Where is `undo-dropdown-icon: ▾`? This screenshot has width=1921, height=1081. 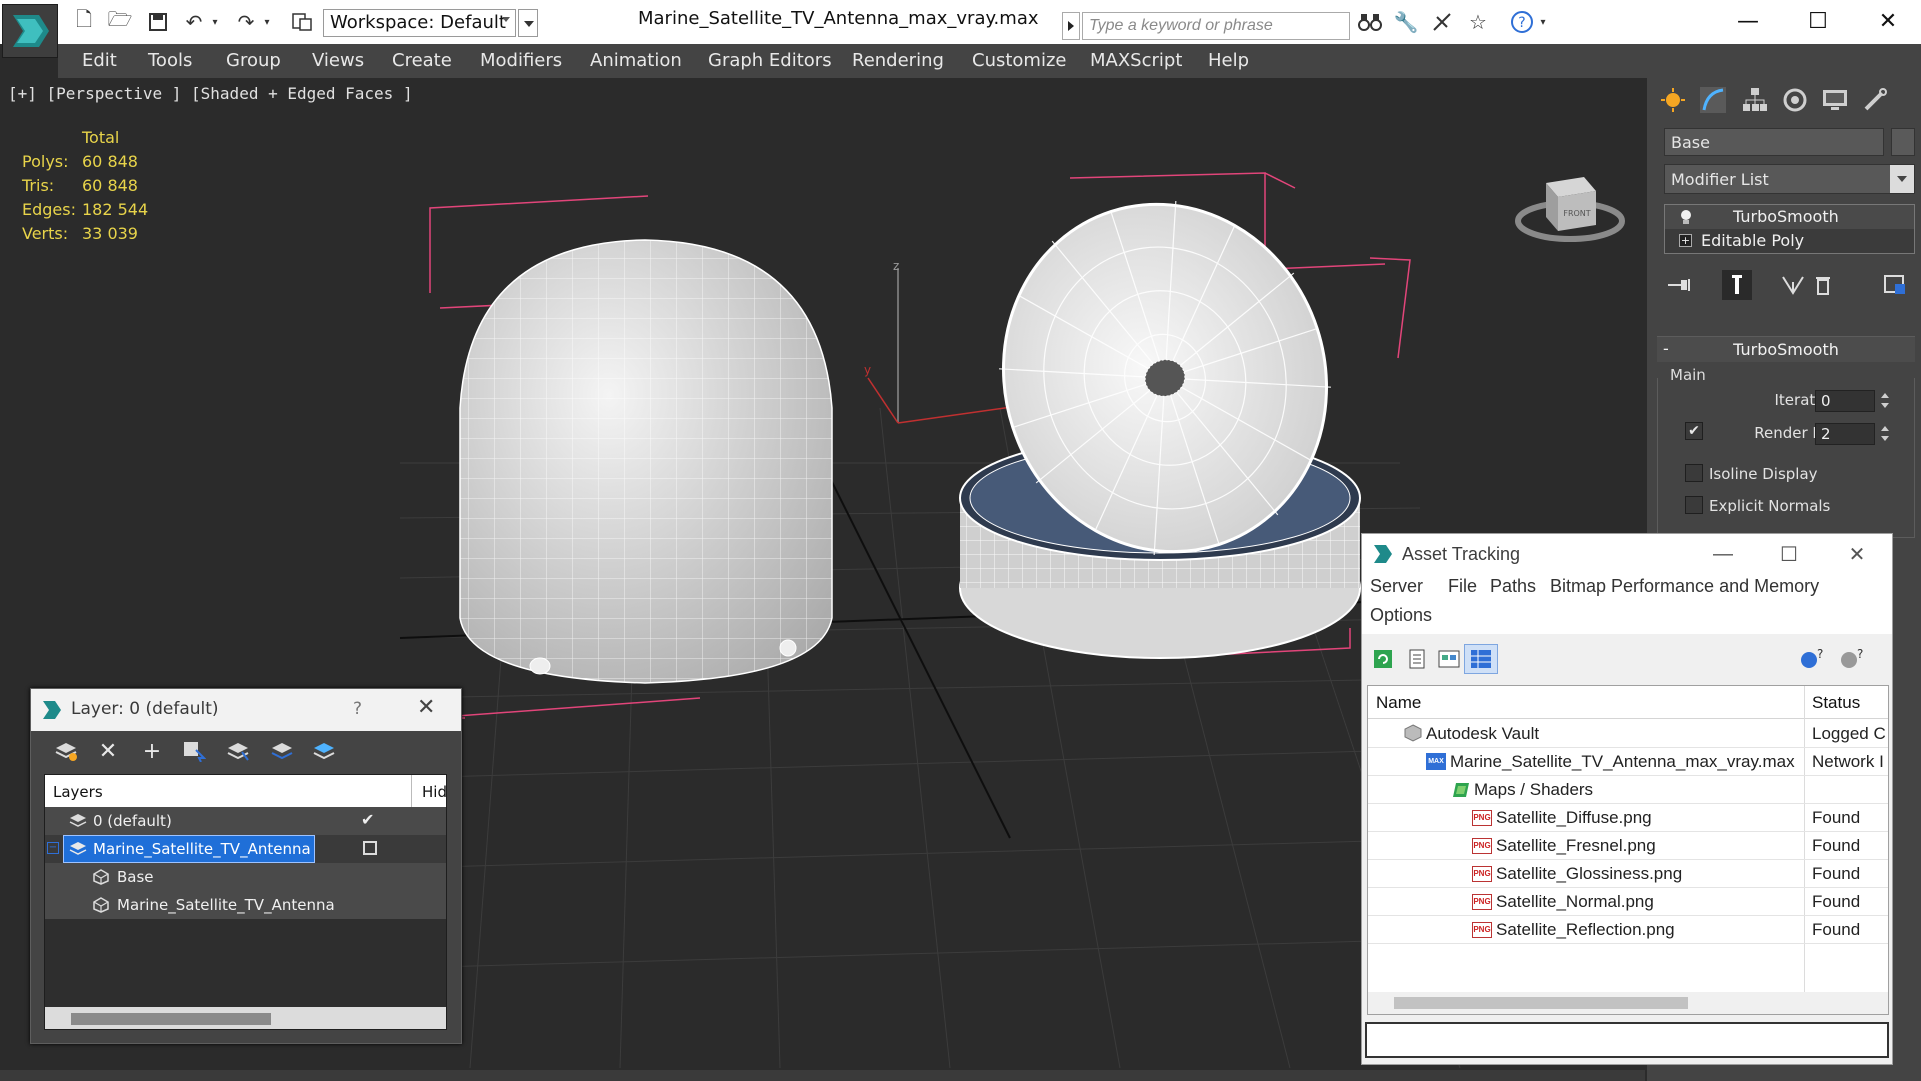
undo-dropdown-icon: ▾ is located at coordinates (215, 22).